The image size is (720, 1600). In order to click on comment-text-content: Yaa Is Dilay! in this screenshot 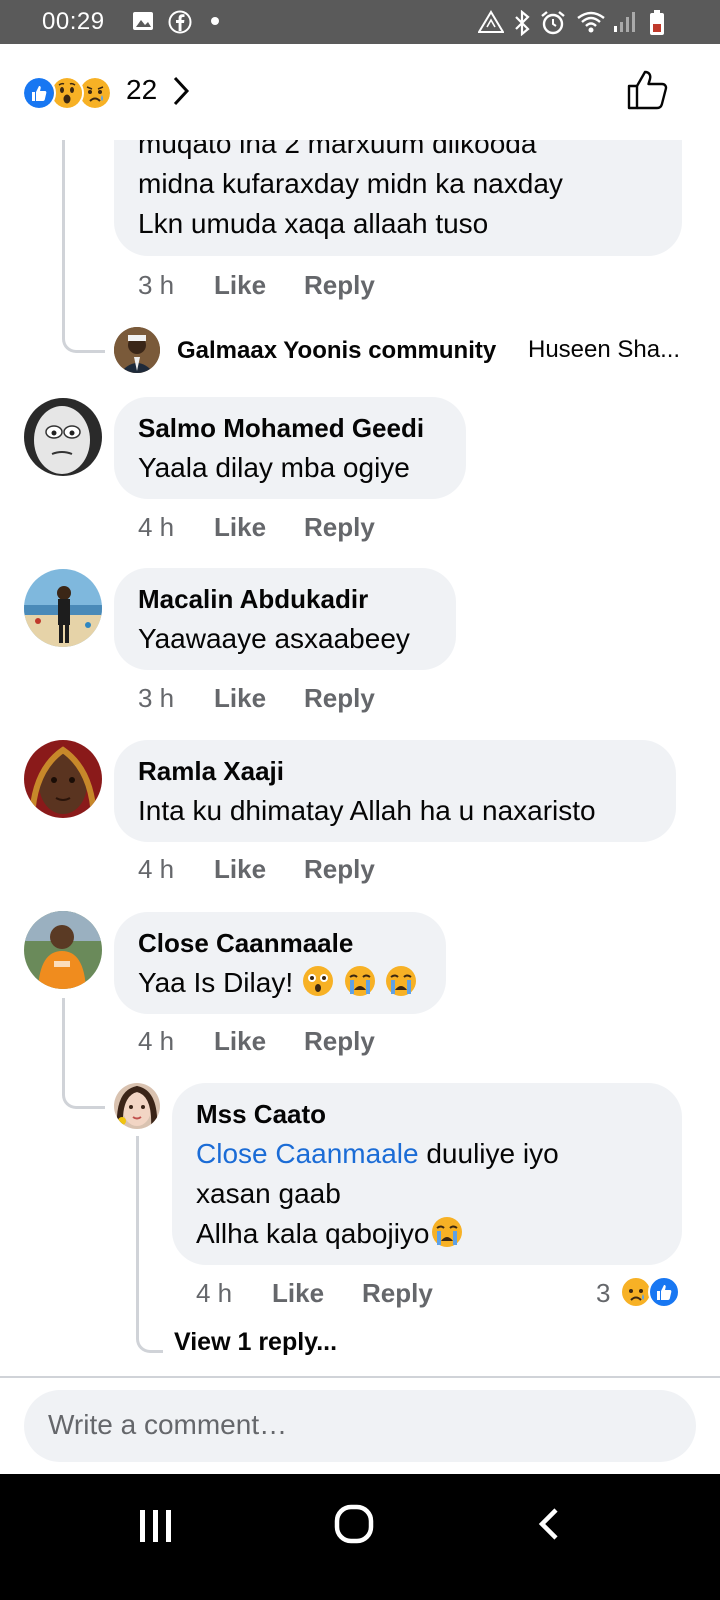, I will do `click(216, 982)`.